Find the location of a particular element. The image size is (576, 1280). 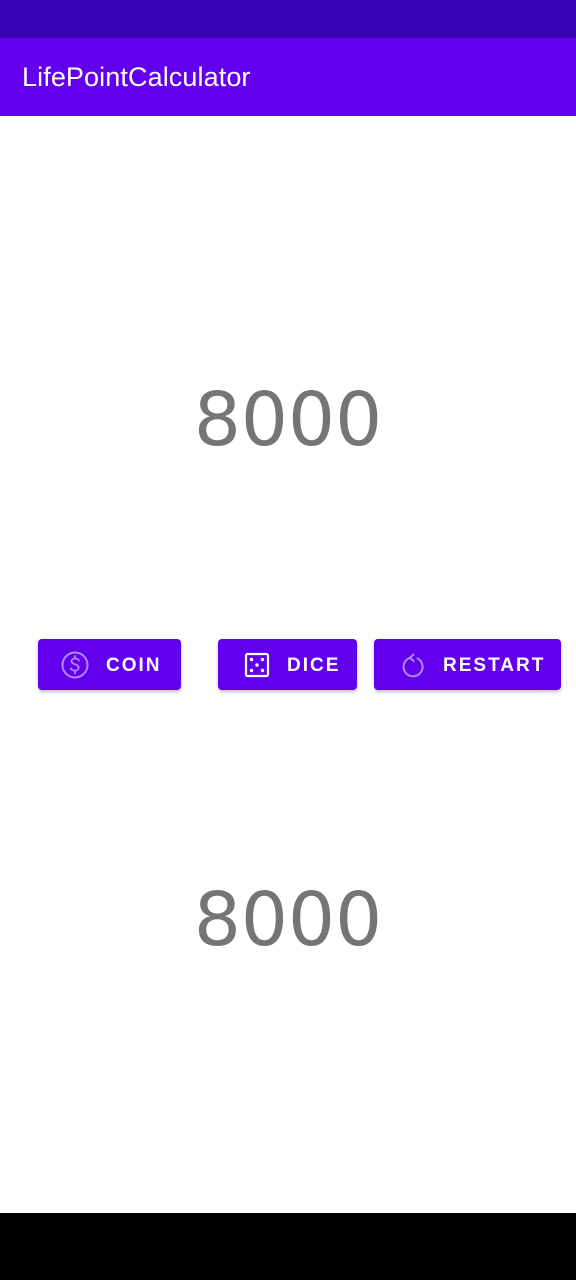

coin-button-label: COIN is located at coordinates (134, 665).